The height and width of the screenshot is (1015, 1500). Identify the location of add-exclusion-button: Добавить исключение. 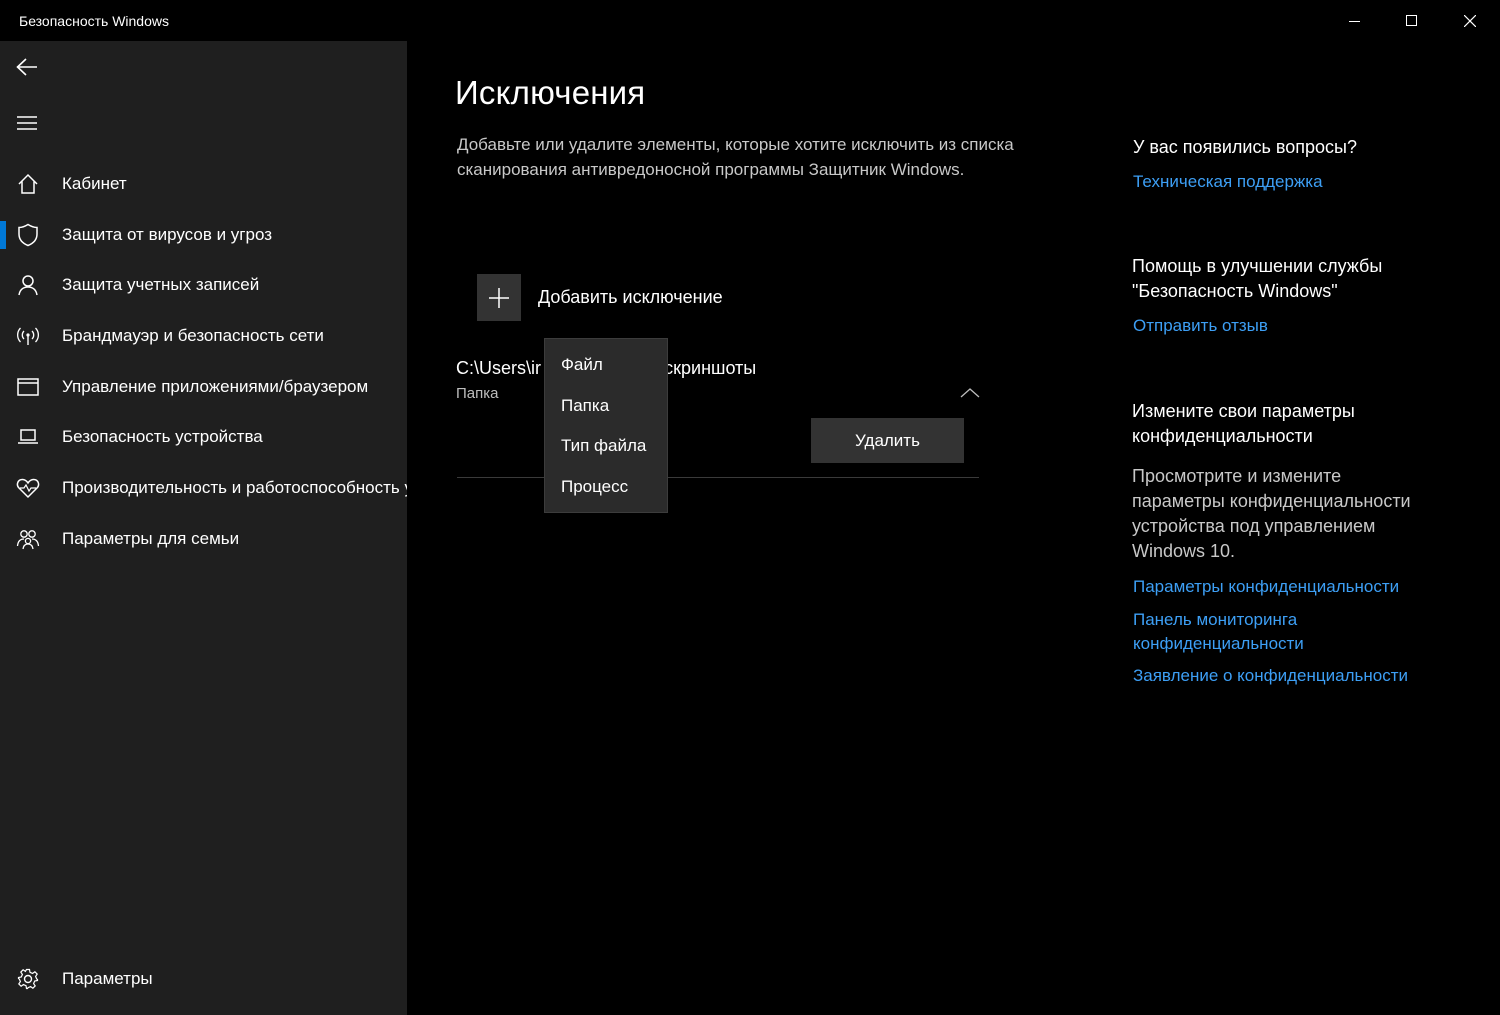
(600, 297).